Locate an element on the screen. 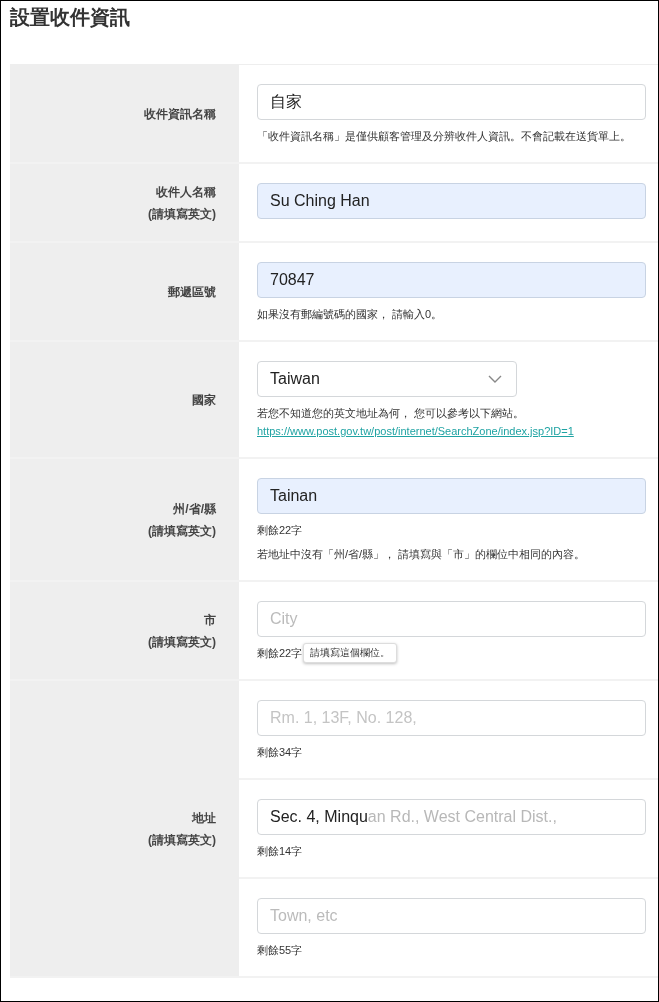 Image resolution: width=659 pixels, height=1002 pixels. help-text: 若您不知道您的英文地址為何， 您可以參考以下網站。 is located at coordinates (391, 413).